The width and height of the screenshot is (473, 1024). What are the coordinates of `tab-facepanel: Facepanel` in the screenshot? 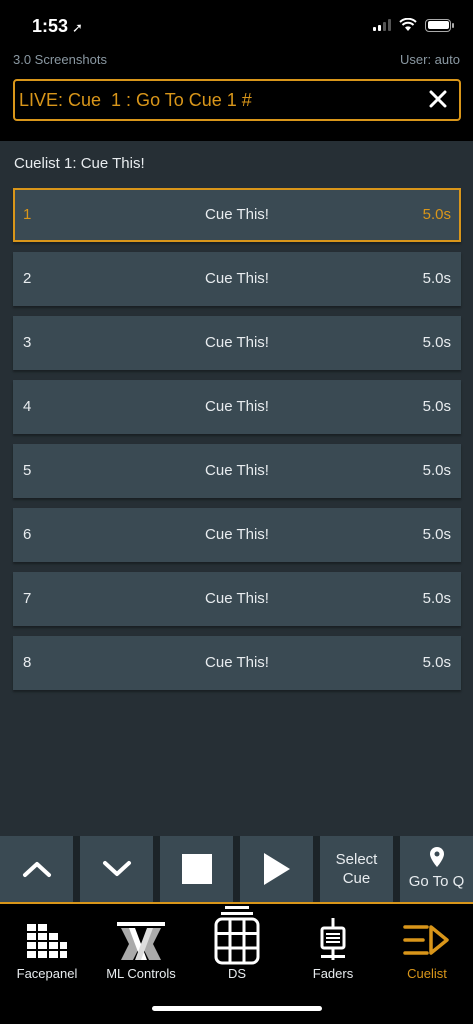 It's located at (47, 946).